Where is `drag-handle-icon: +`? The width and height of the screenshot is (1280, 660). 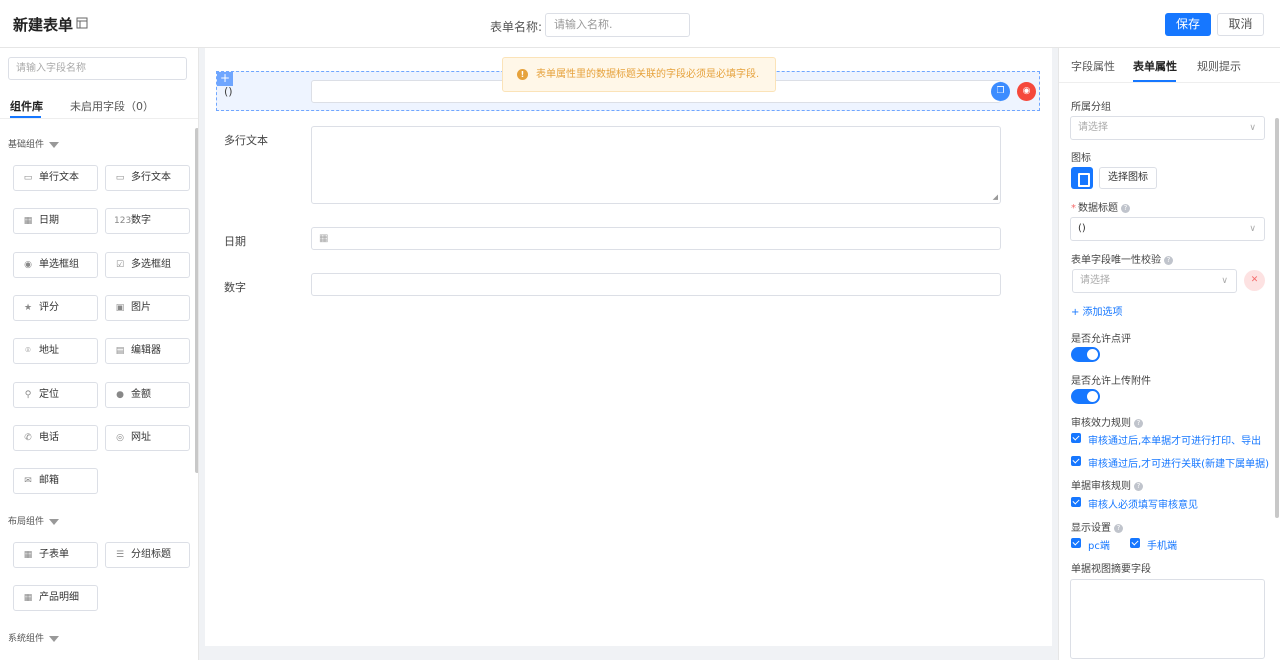
drag-handle-icon: + is located at coordinates (225, 79).